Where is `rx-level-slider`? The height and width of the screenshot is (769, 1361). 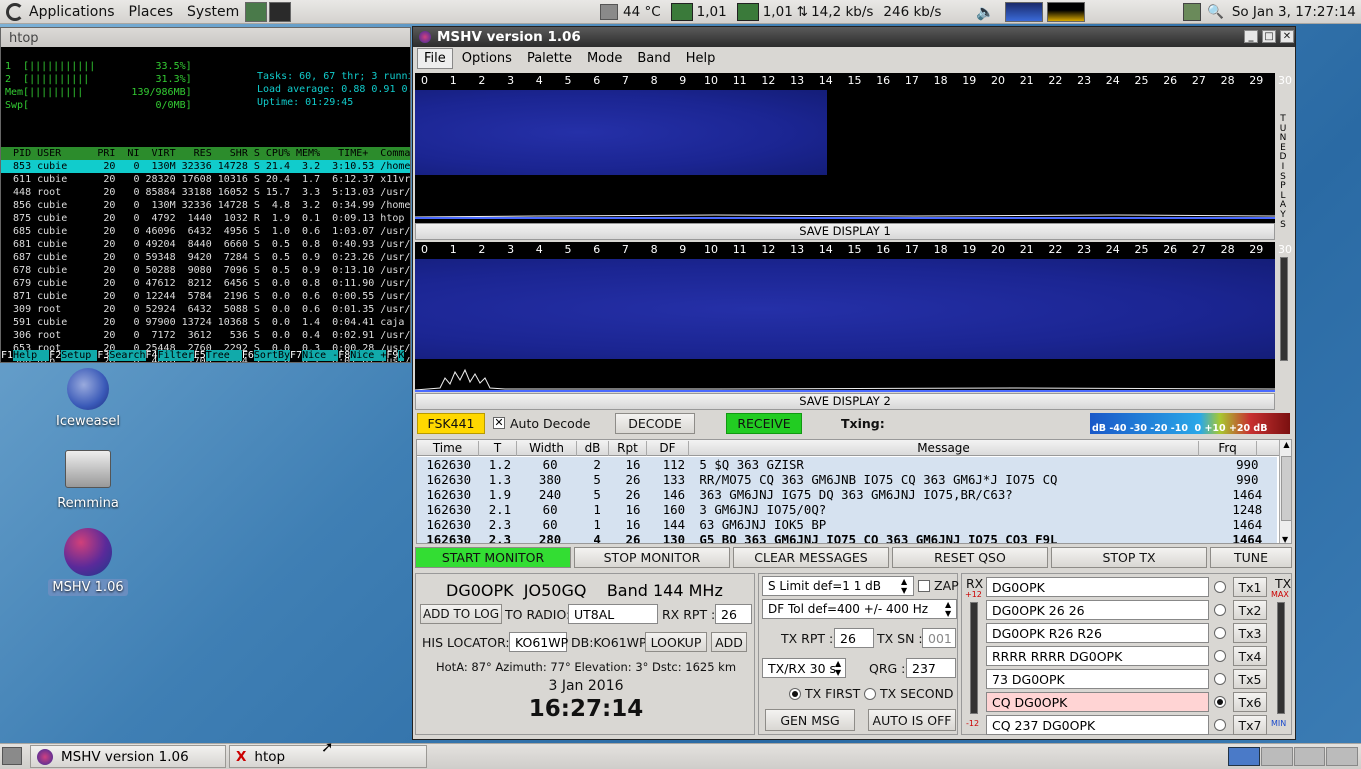 rx-level-slider is located at coordinates (974, 658).